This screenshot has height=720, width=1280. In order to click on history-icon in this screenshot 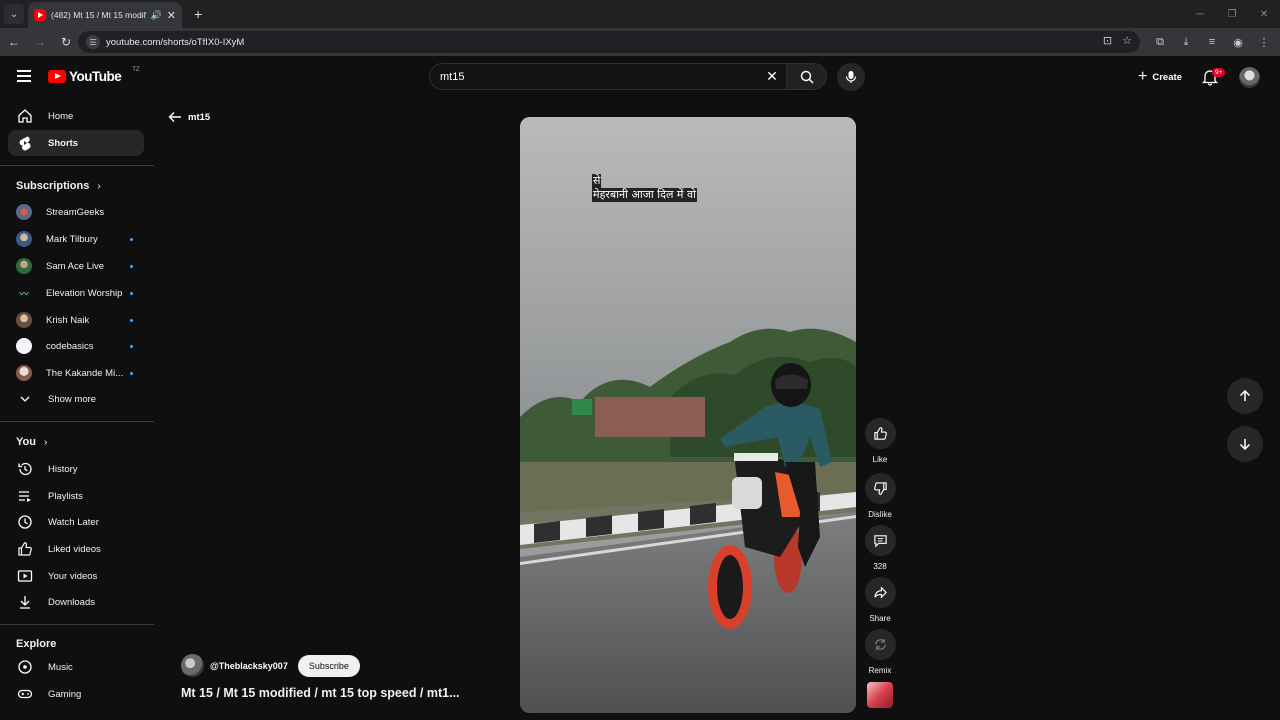, I will do `click(25, 469)`.